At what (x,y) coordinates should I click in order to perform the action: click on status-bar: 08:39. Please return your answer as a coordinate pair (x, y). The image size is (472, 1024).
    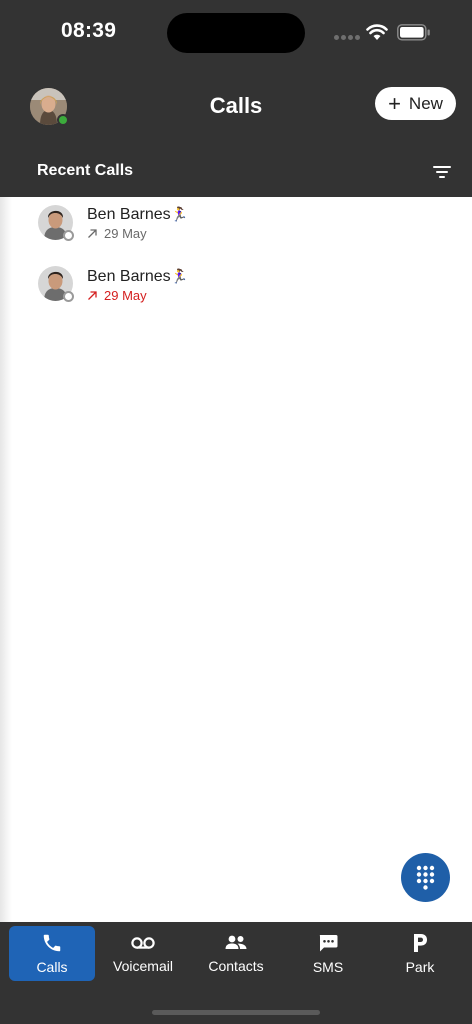
    Looking at the image, I should click on (236, 32).